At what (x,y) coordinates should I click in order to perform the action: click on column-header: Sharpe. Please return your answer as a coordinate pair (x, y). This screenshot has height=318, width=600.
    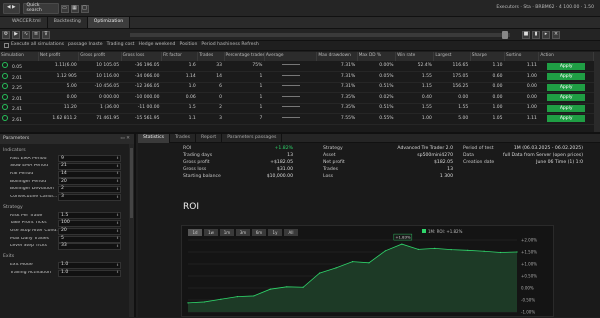
    Looking at the image, I should click on (488, 56).